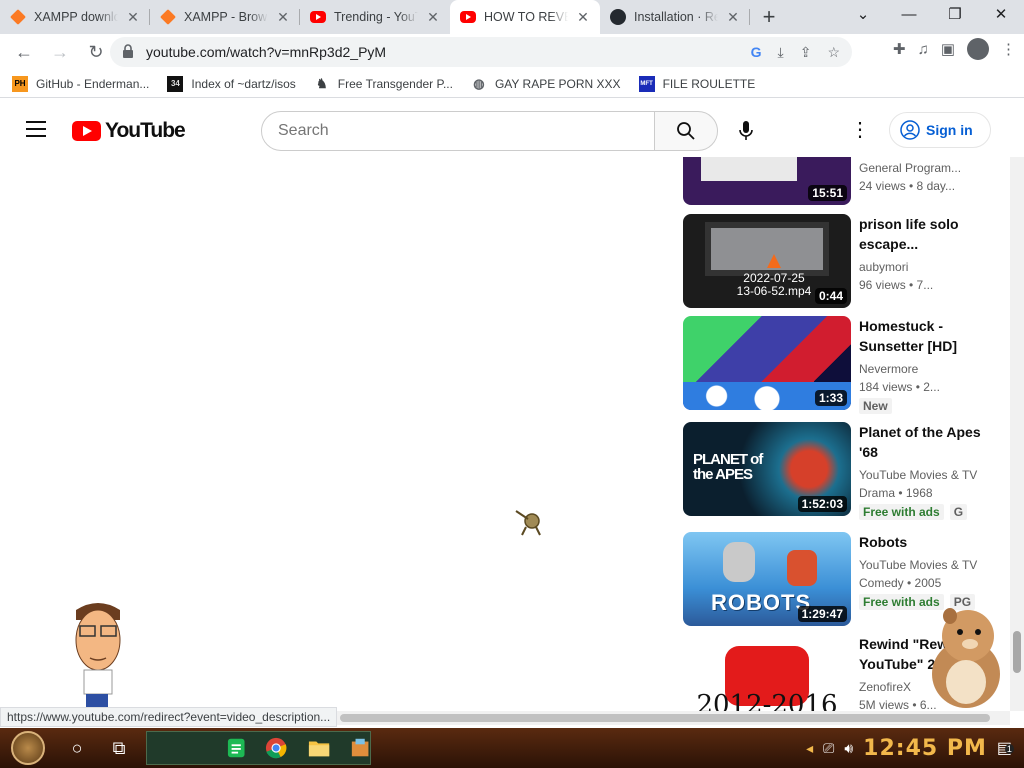 The height and width of the screenshot is (768, 1024). Describe the element at coordinates (767, 673) in the screenshot. I see `video-thumbnail: 2012-2016` at that location.